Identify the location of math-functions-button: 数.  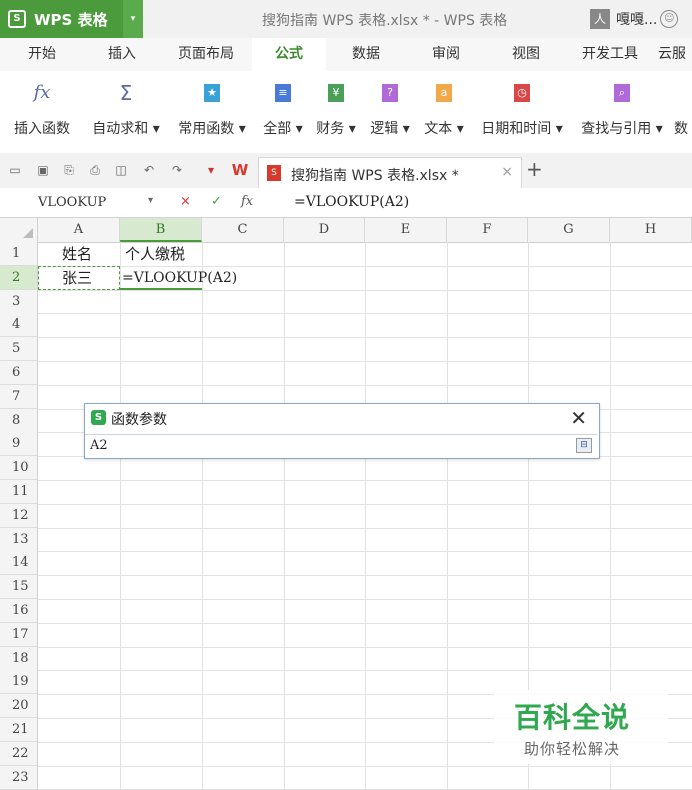
(683, 112).